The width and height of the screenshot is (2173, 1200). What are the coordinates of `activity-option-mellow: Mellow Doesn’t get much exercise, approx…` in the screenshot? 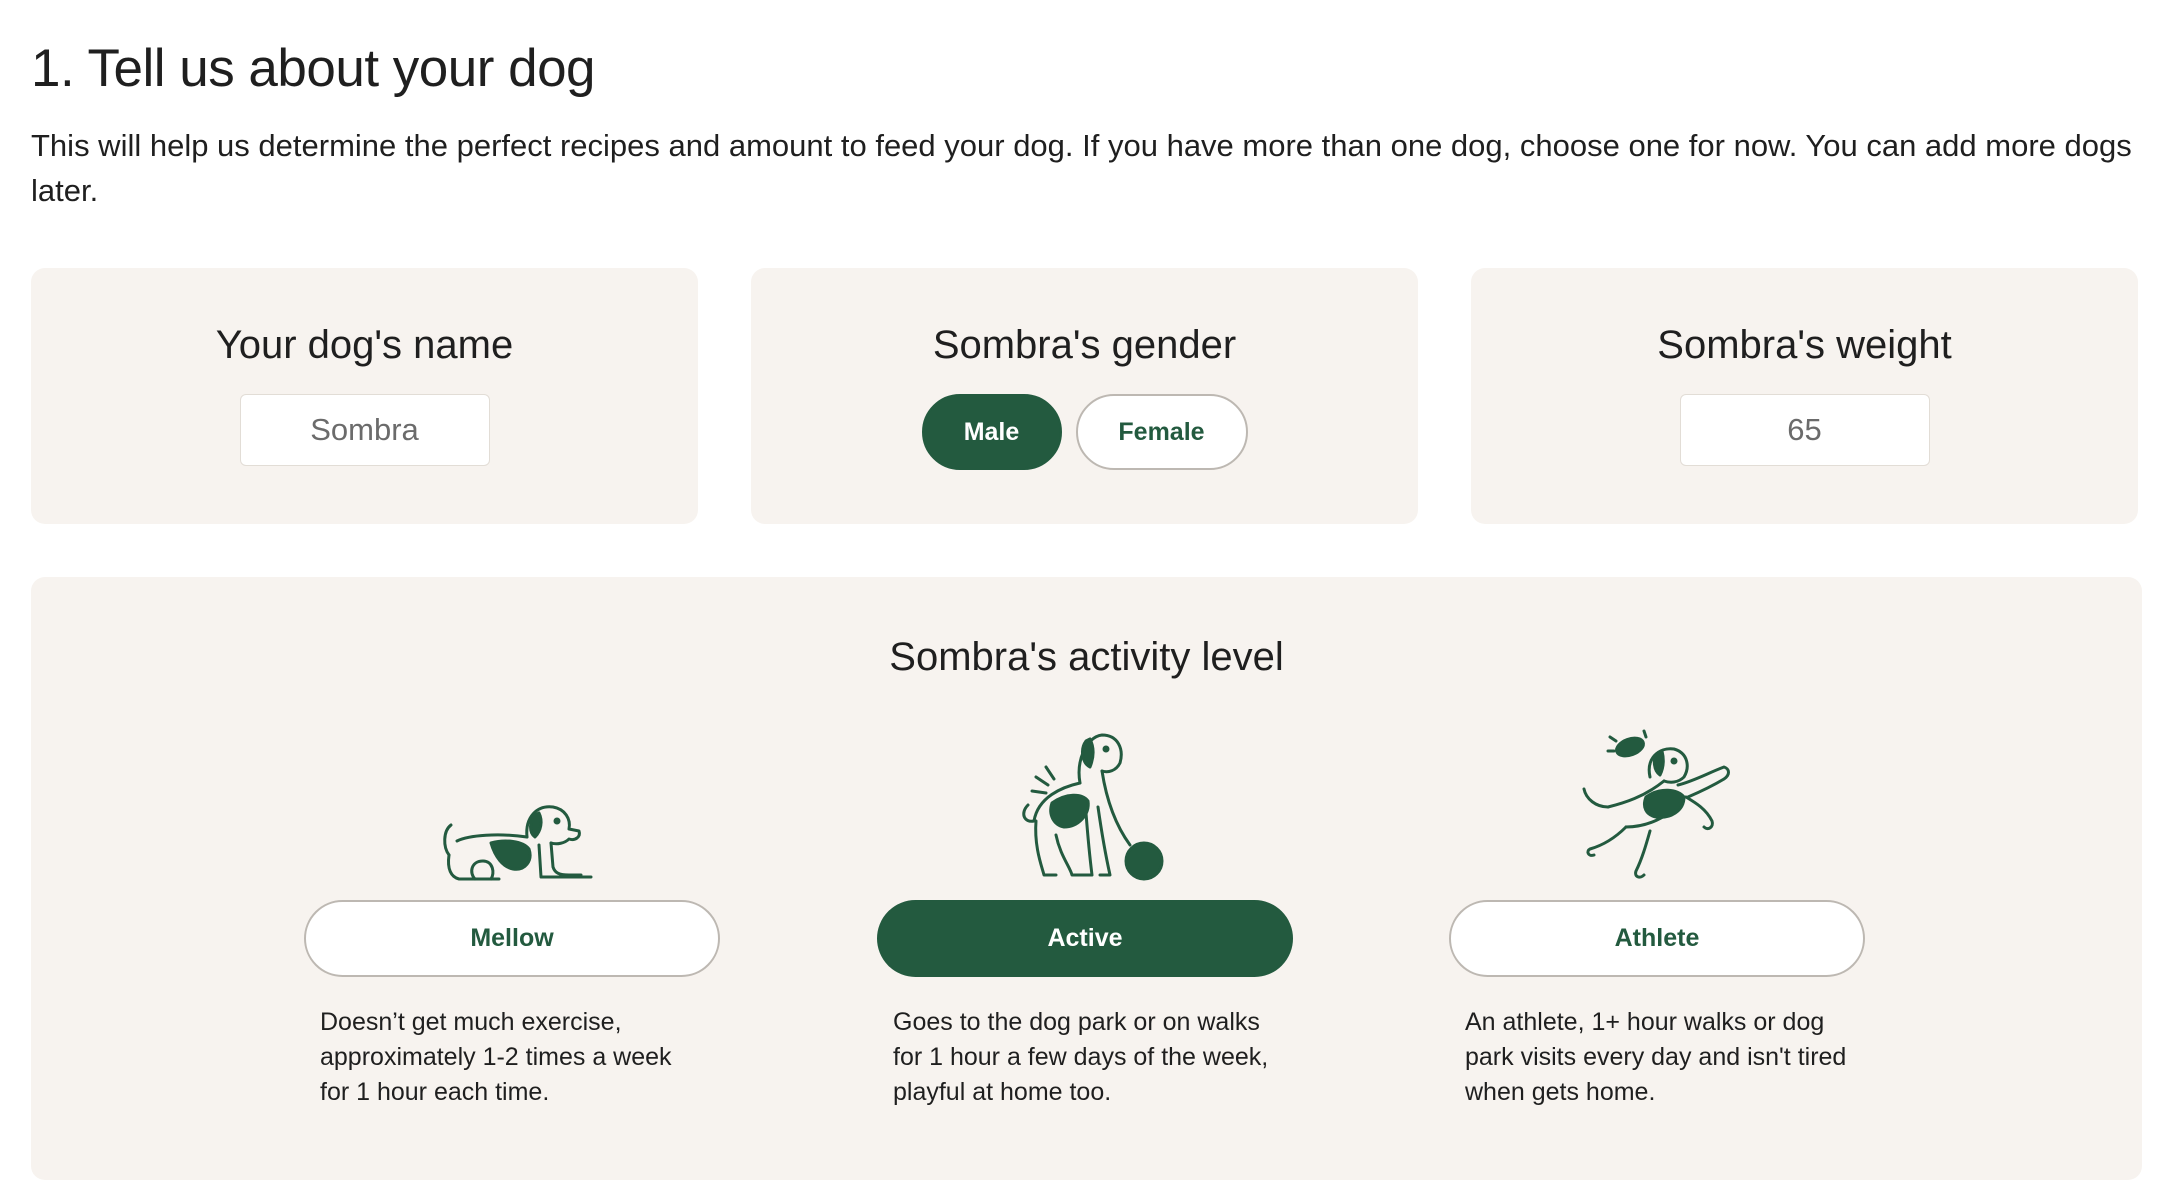 It's located at (514, 908).